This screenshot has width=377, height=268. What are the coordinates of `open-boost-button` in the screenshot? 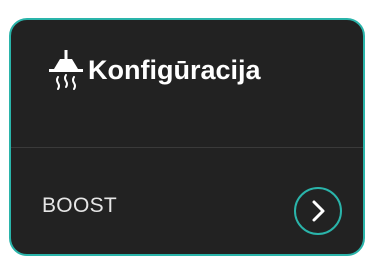 It's located at (318, 211).